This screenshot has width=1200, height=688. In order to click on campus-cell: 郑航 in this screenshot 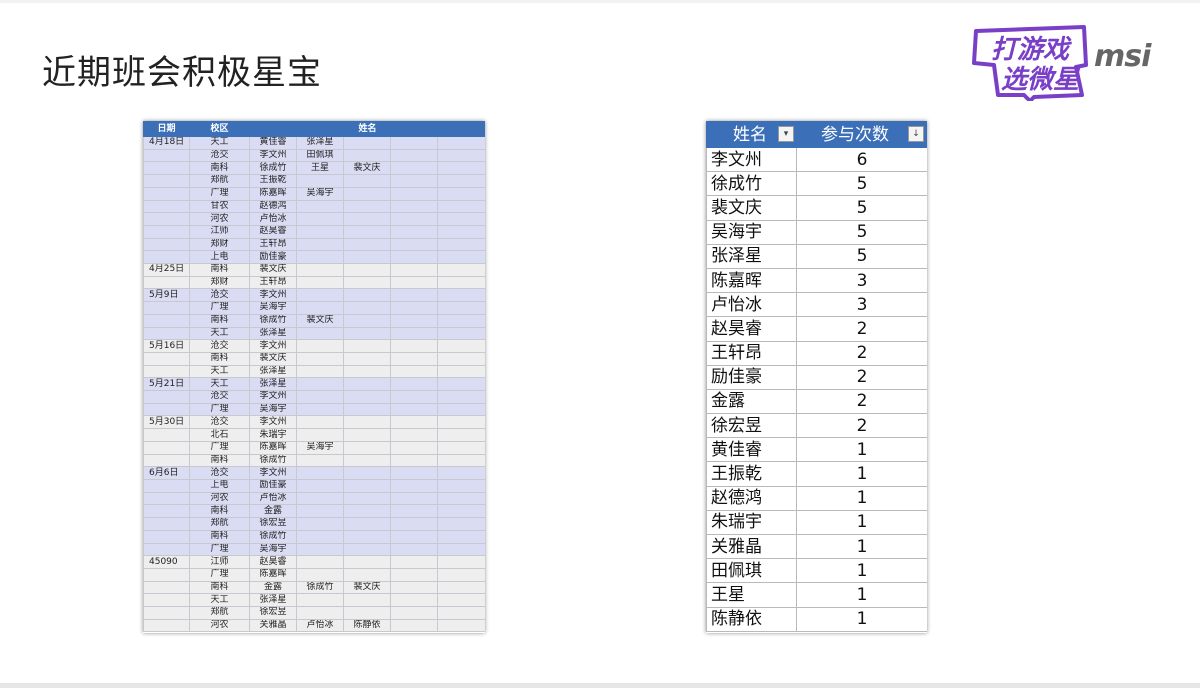, I will do `click(219, 613)`.